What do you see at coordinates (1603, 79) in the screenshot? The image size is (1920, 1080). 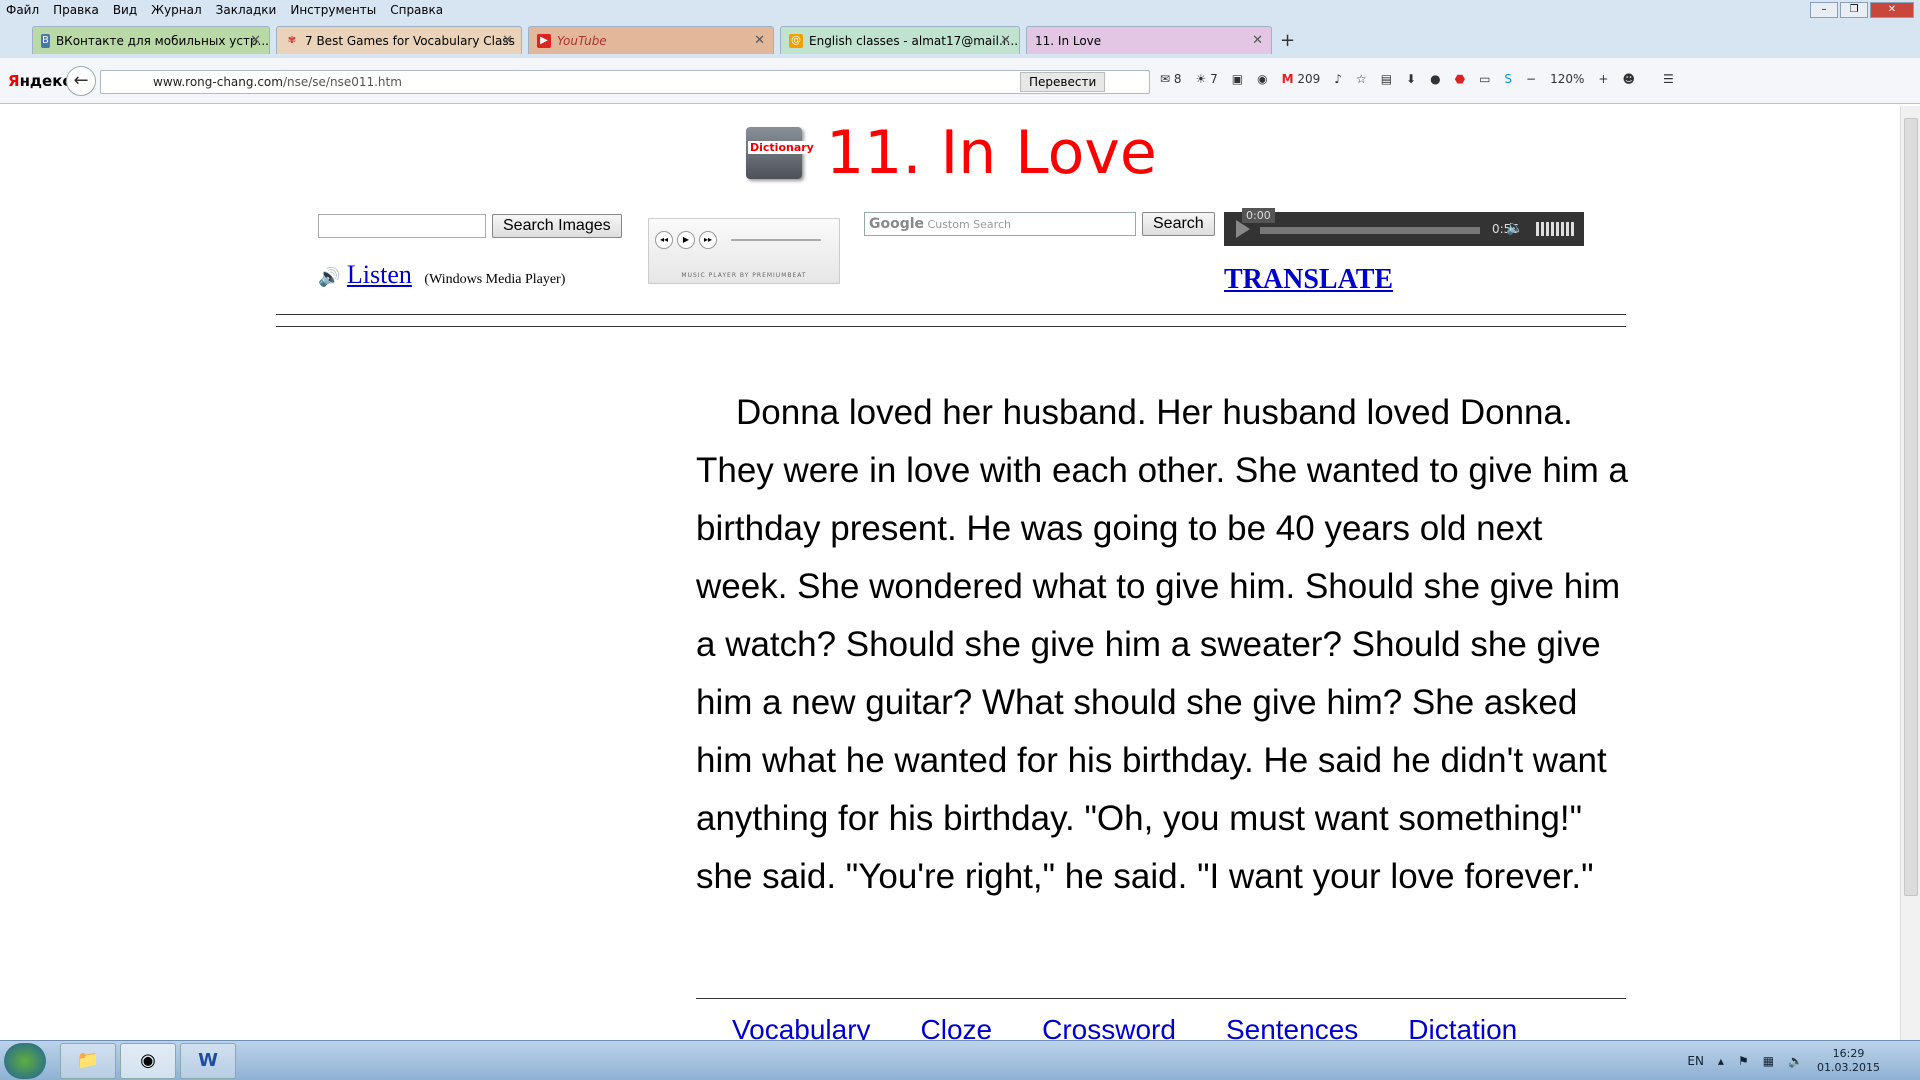 I see `zoom-in-button: +` at bounding box center [1603, 79].